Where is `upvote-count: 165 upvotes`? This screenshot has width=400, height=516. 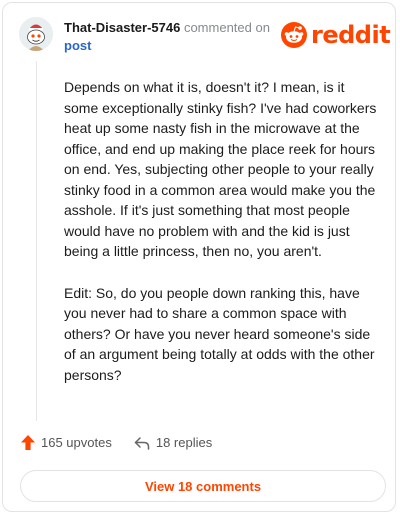 upvote-count: 165 upvotes is located at coordinates (76, 442).